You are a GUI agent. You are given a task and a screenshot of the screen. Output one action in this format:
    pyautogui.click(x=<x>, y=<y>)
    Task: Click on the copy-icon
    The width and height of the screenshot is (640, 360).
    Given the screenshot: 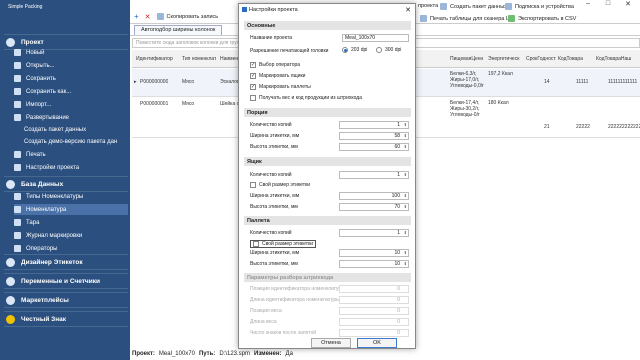 What is the action you would take?
    pyautogui.click(x=160, y=16)
    